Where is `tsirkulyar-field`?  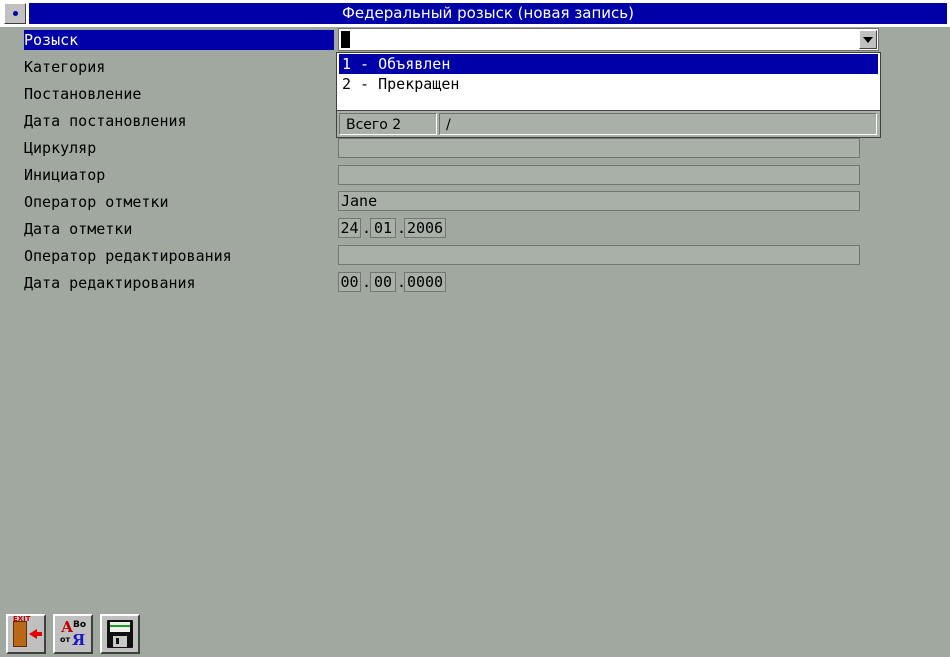
tsirkulyar-field is located at coordinates (599, 148).